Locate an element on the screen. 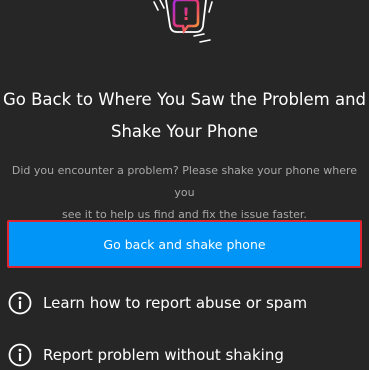 This screenshot has width=369, height=370. report-without-shaking-option: Report problem without shaking is located at coordinates (185, 355).